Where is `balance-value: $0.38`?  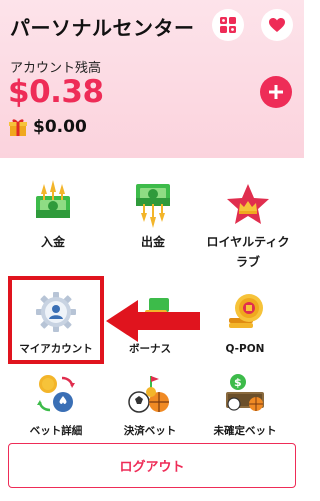 balance-value: $0.38 is located at coordinates (56, 92).